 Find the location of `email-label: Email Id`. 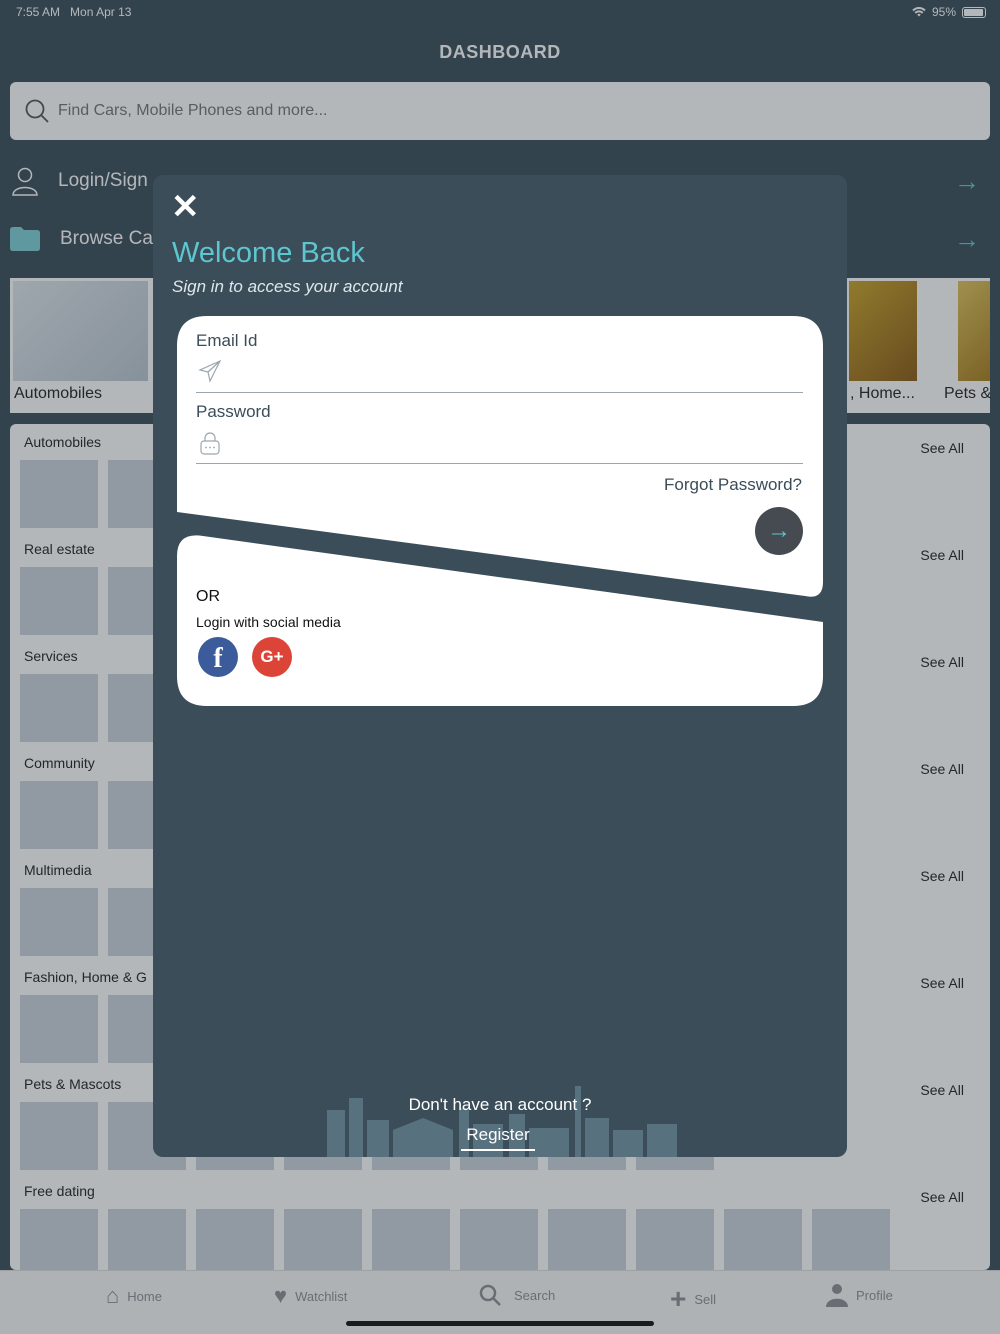

email-label: Email Id is located at coordinates (227, 340).